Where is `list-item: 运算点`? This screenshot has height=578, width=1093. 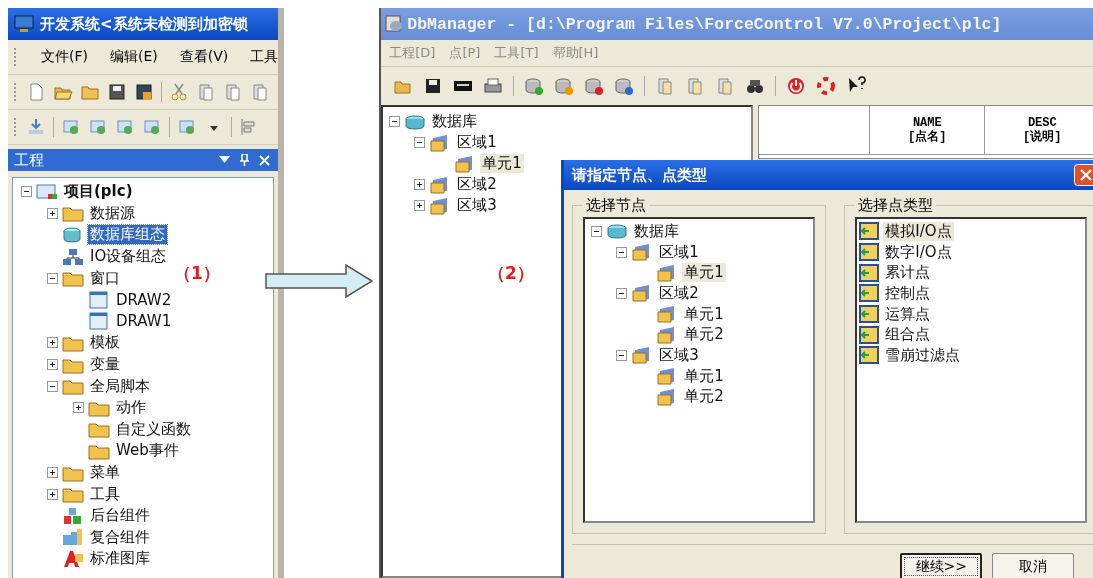 list-item: 运算点 is located at coordinates (908, 314).